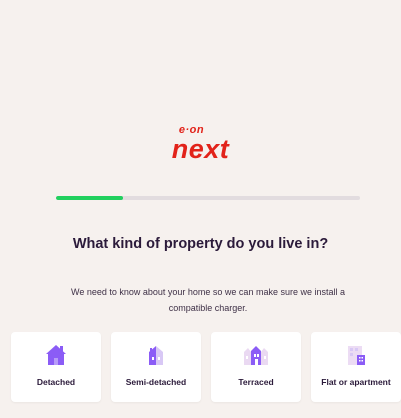 This screenshot has width=401, height=418. Describe the element at coordinates (256, 367) in the screenshot. I see `option-terraced: Terraced` at that location.